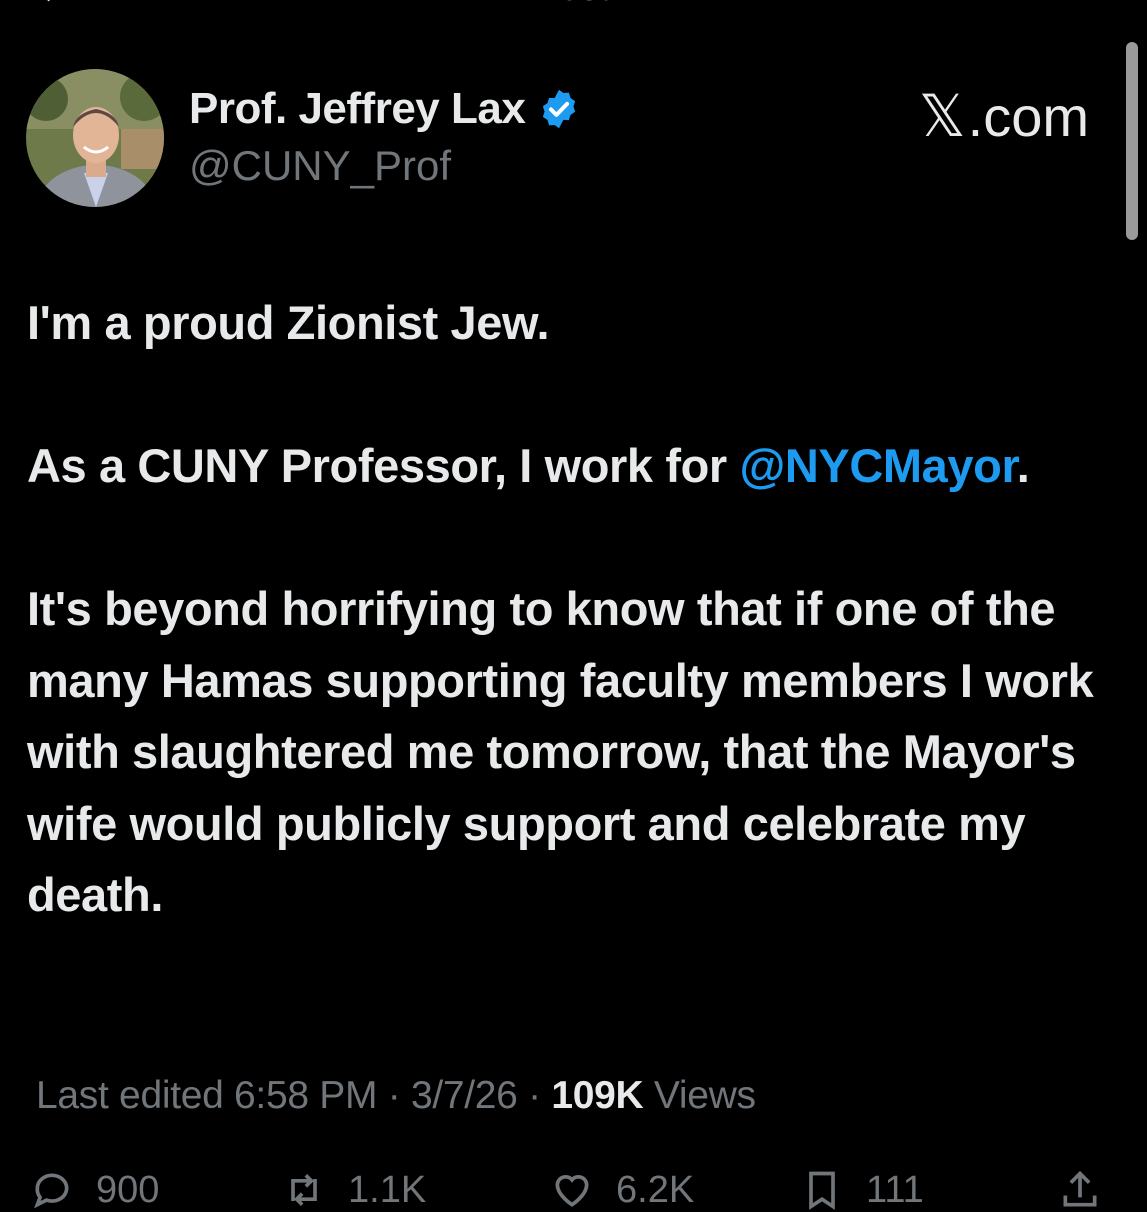 The image size is (1147, 1212). Describe the element at coordinates (320, 166) in the screenshot. I see `author-handle: @CUNY_Prof` at that location.